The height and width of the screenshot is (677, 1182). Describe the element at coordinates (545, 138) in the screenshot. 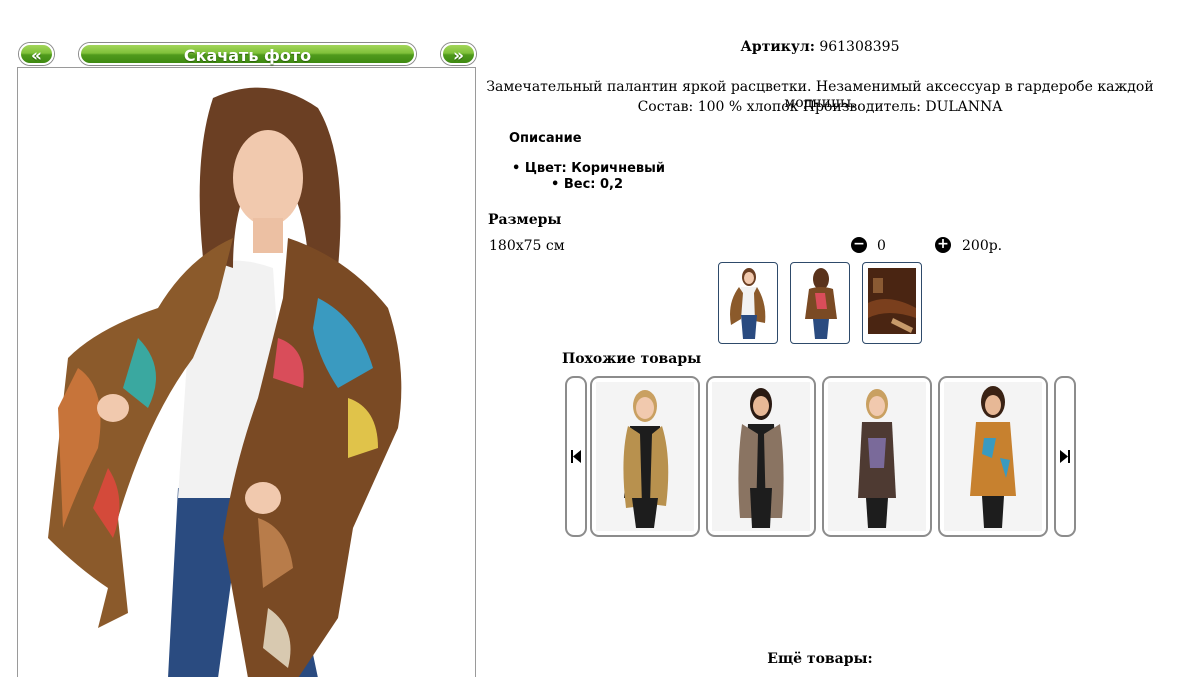

I see `specs-heading: Описание` at that location.